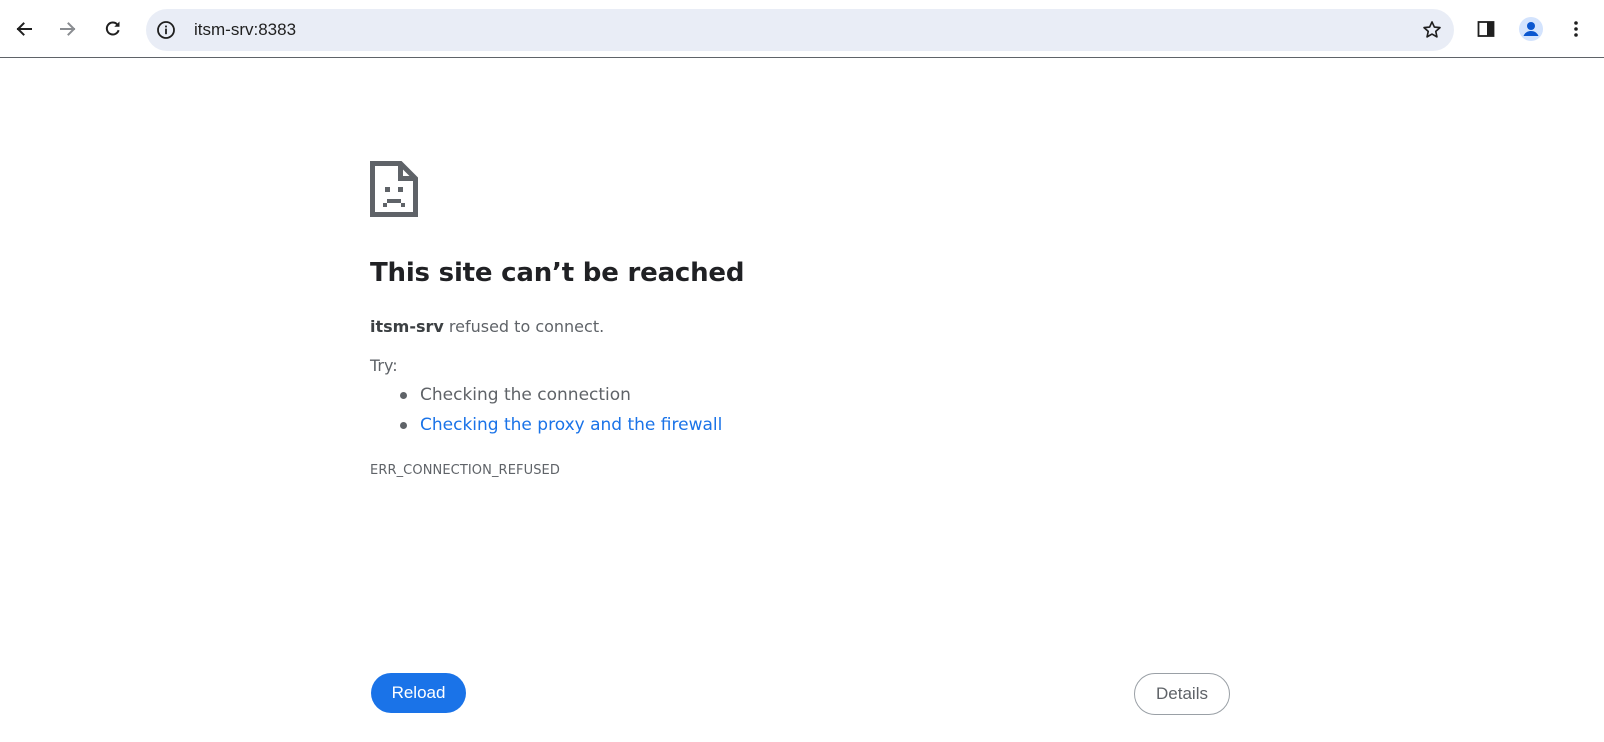 The image size is (1604, 742). Describe the element at coordinates (571, 425) in the screenshot. I see `proxy-firewall-link: Checking the proxy and the firewall` at that location.